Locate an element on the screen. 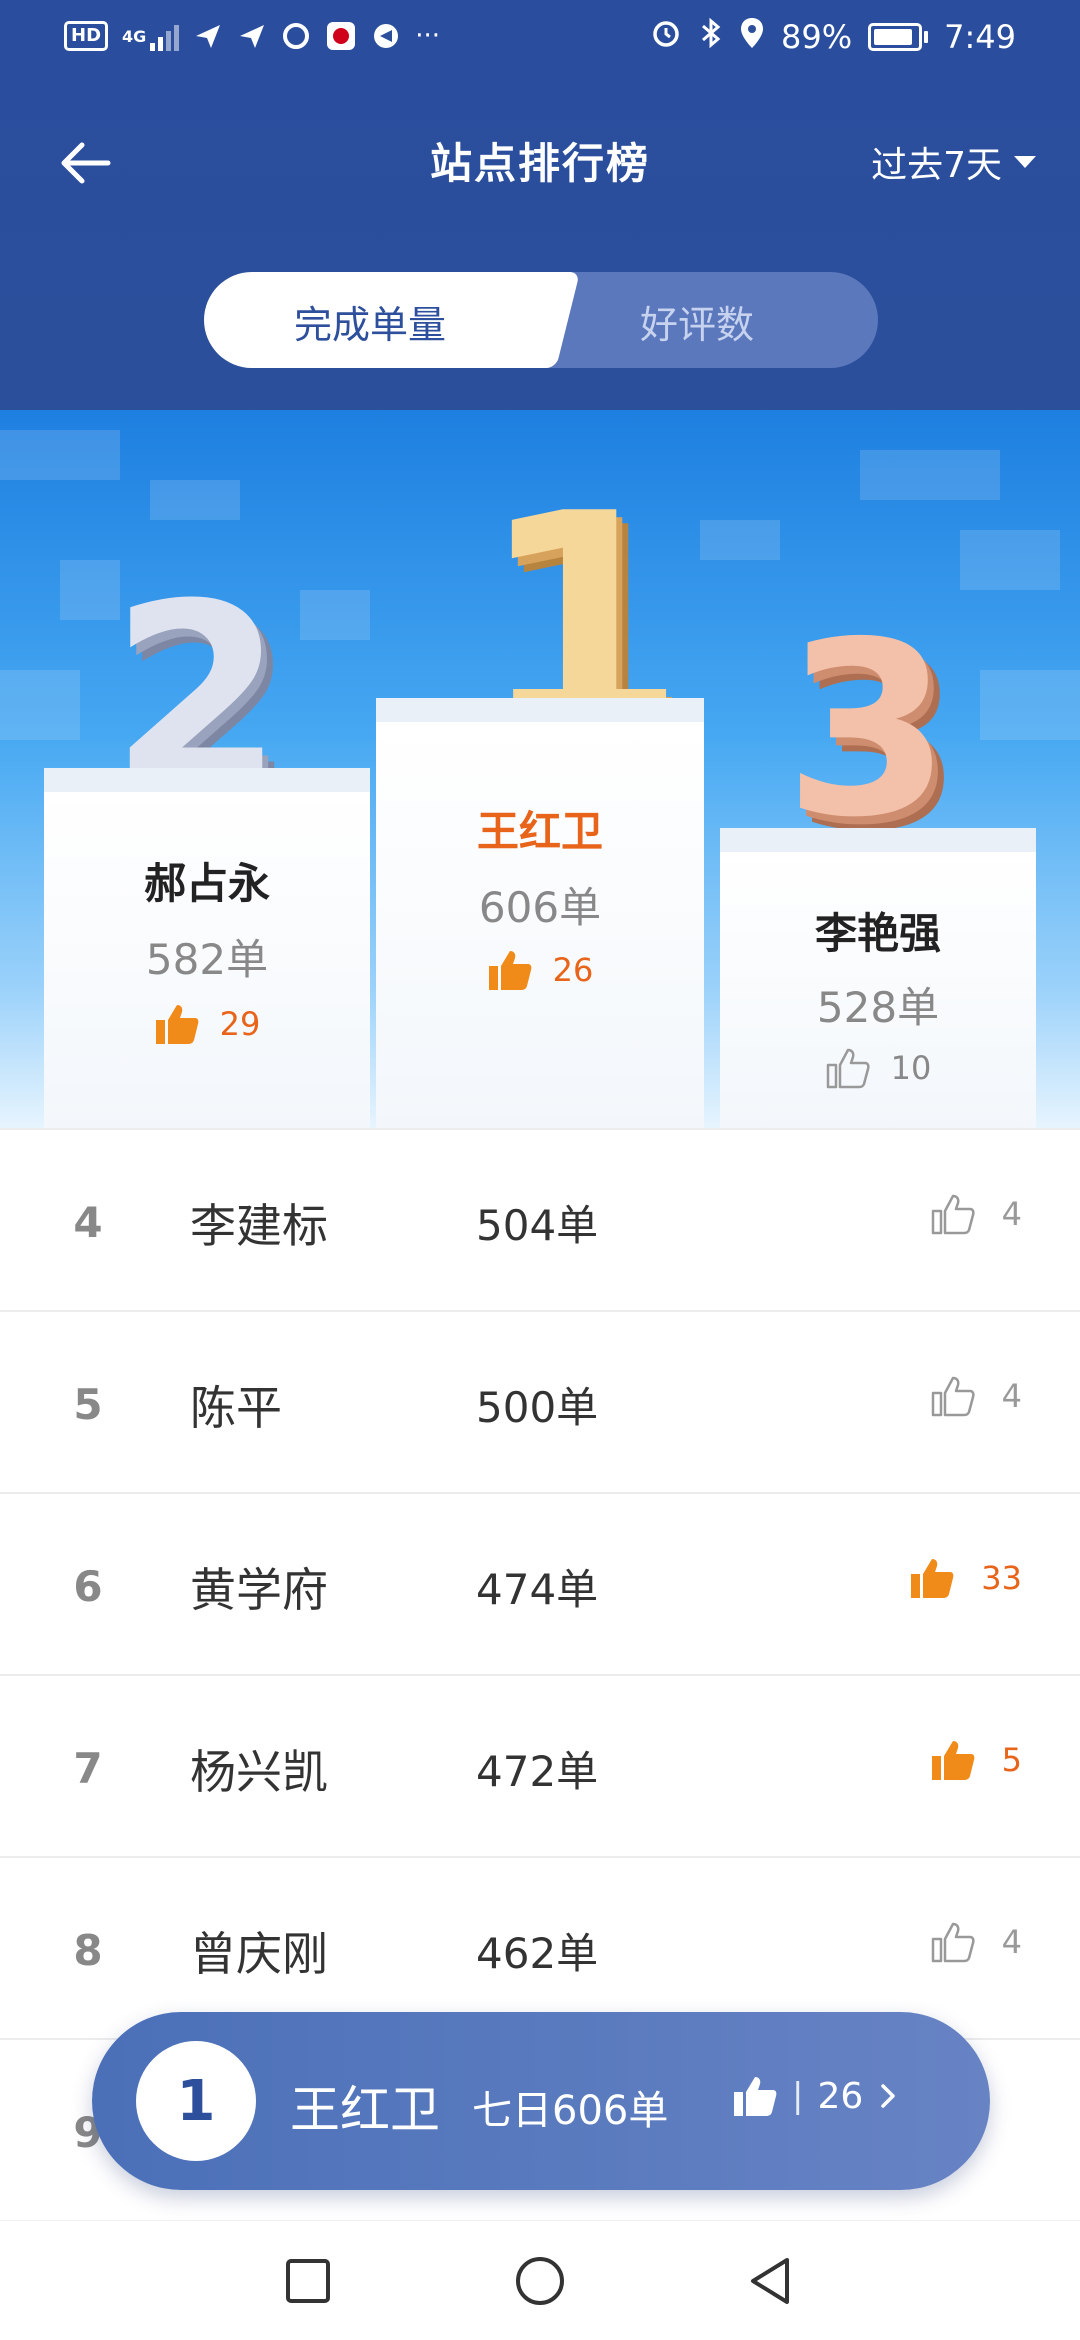  list-item-name: 杨兴凯 is located at coordinates (259, 1772).